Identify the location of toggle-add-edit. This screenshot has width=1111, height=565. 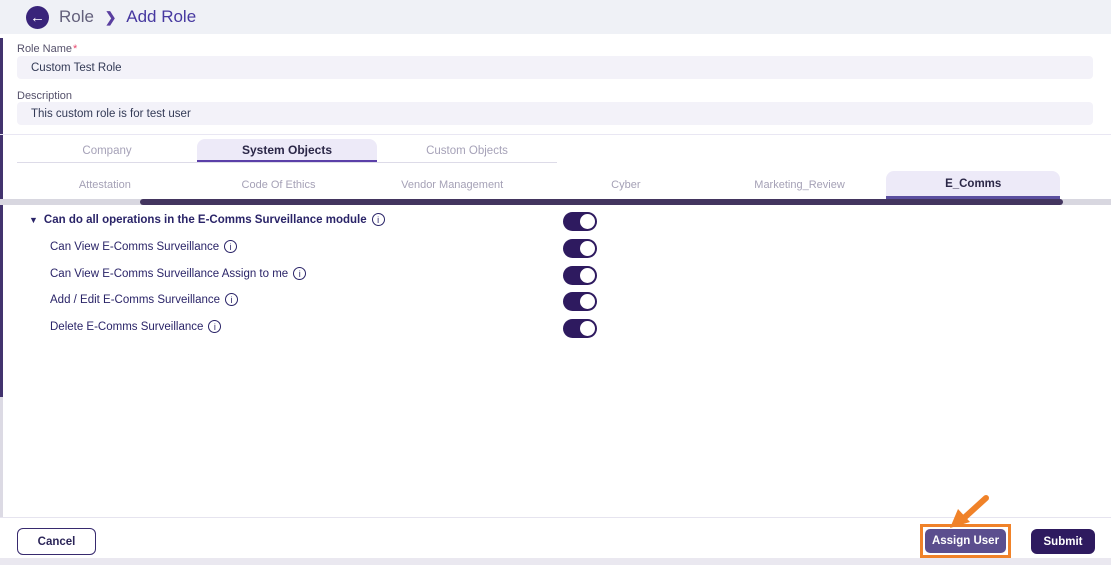
(580, 301).